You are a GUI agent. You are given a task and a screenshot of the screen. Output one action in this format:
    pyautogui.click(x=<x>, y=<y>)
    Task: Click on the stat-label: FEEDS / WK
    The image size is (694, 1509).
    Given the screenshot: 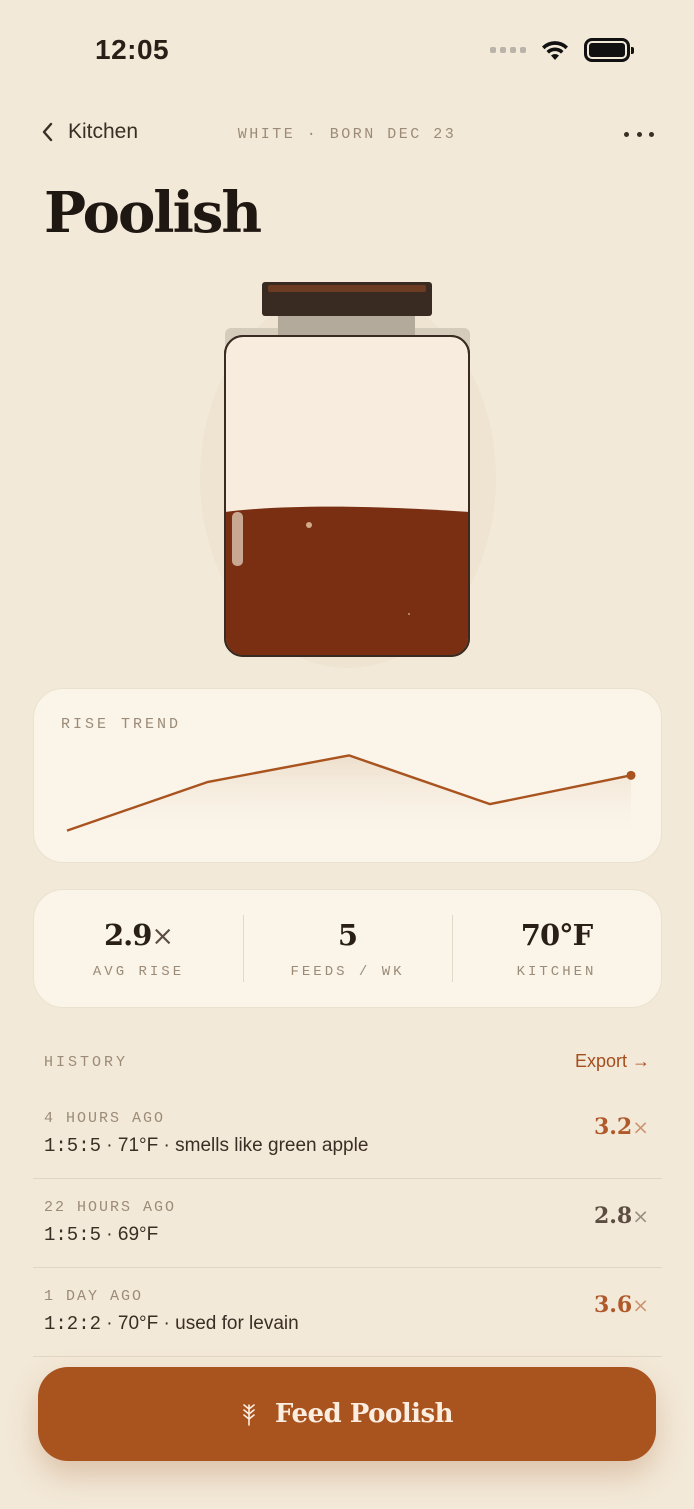 What is the action you would take?
    pyautogui.click(x=347, y=971)
    